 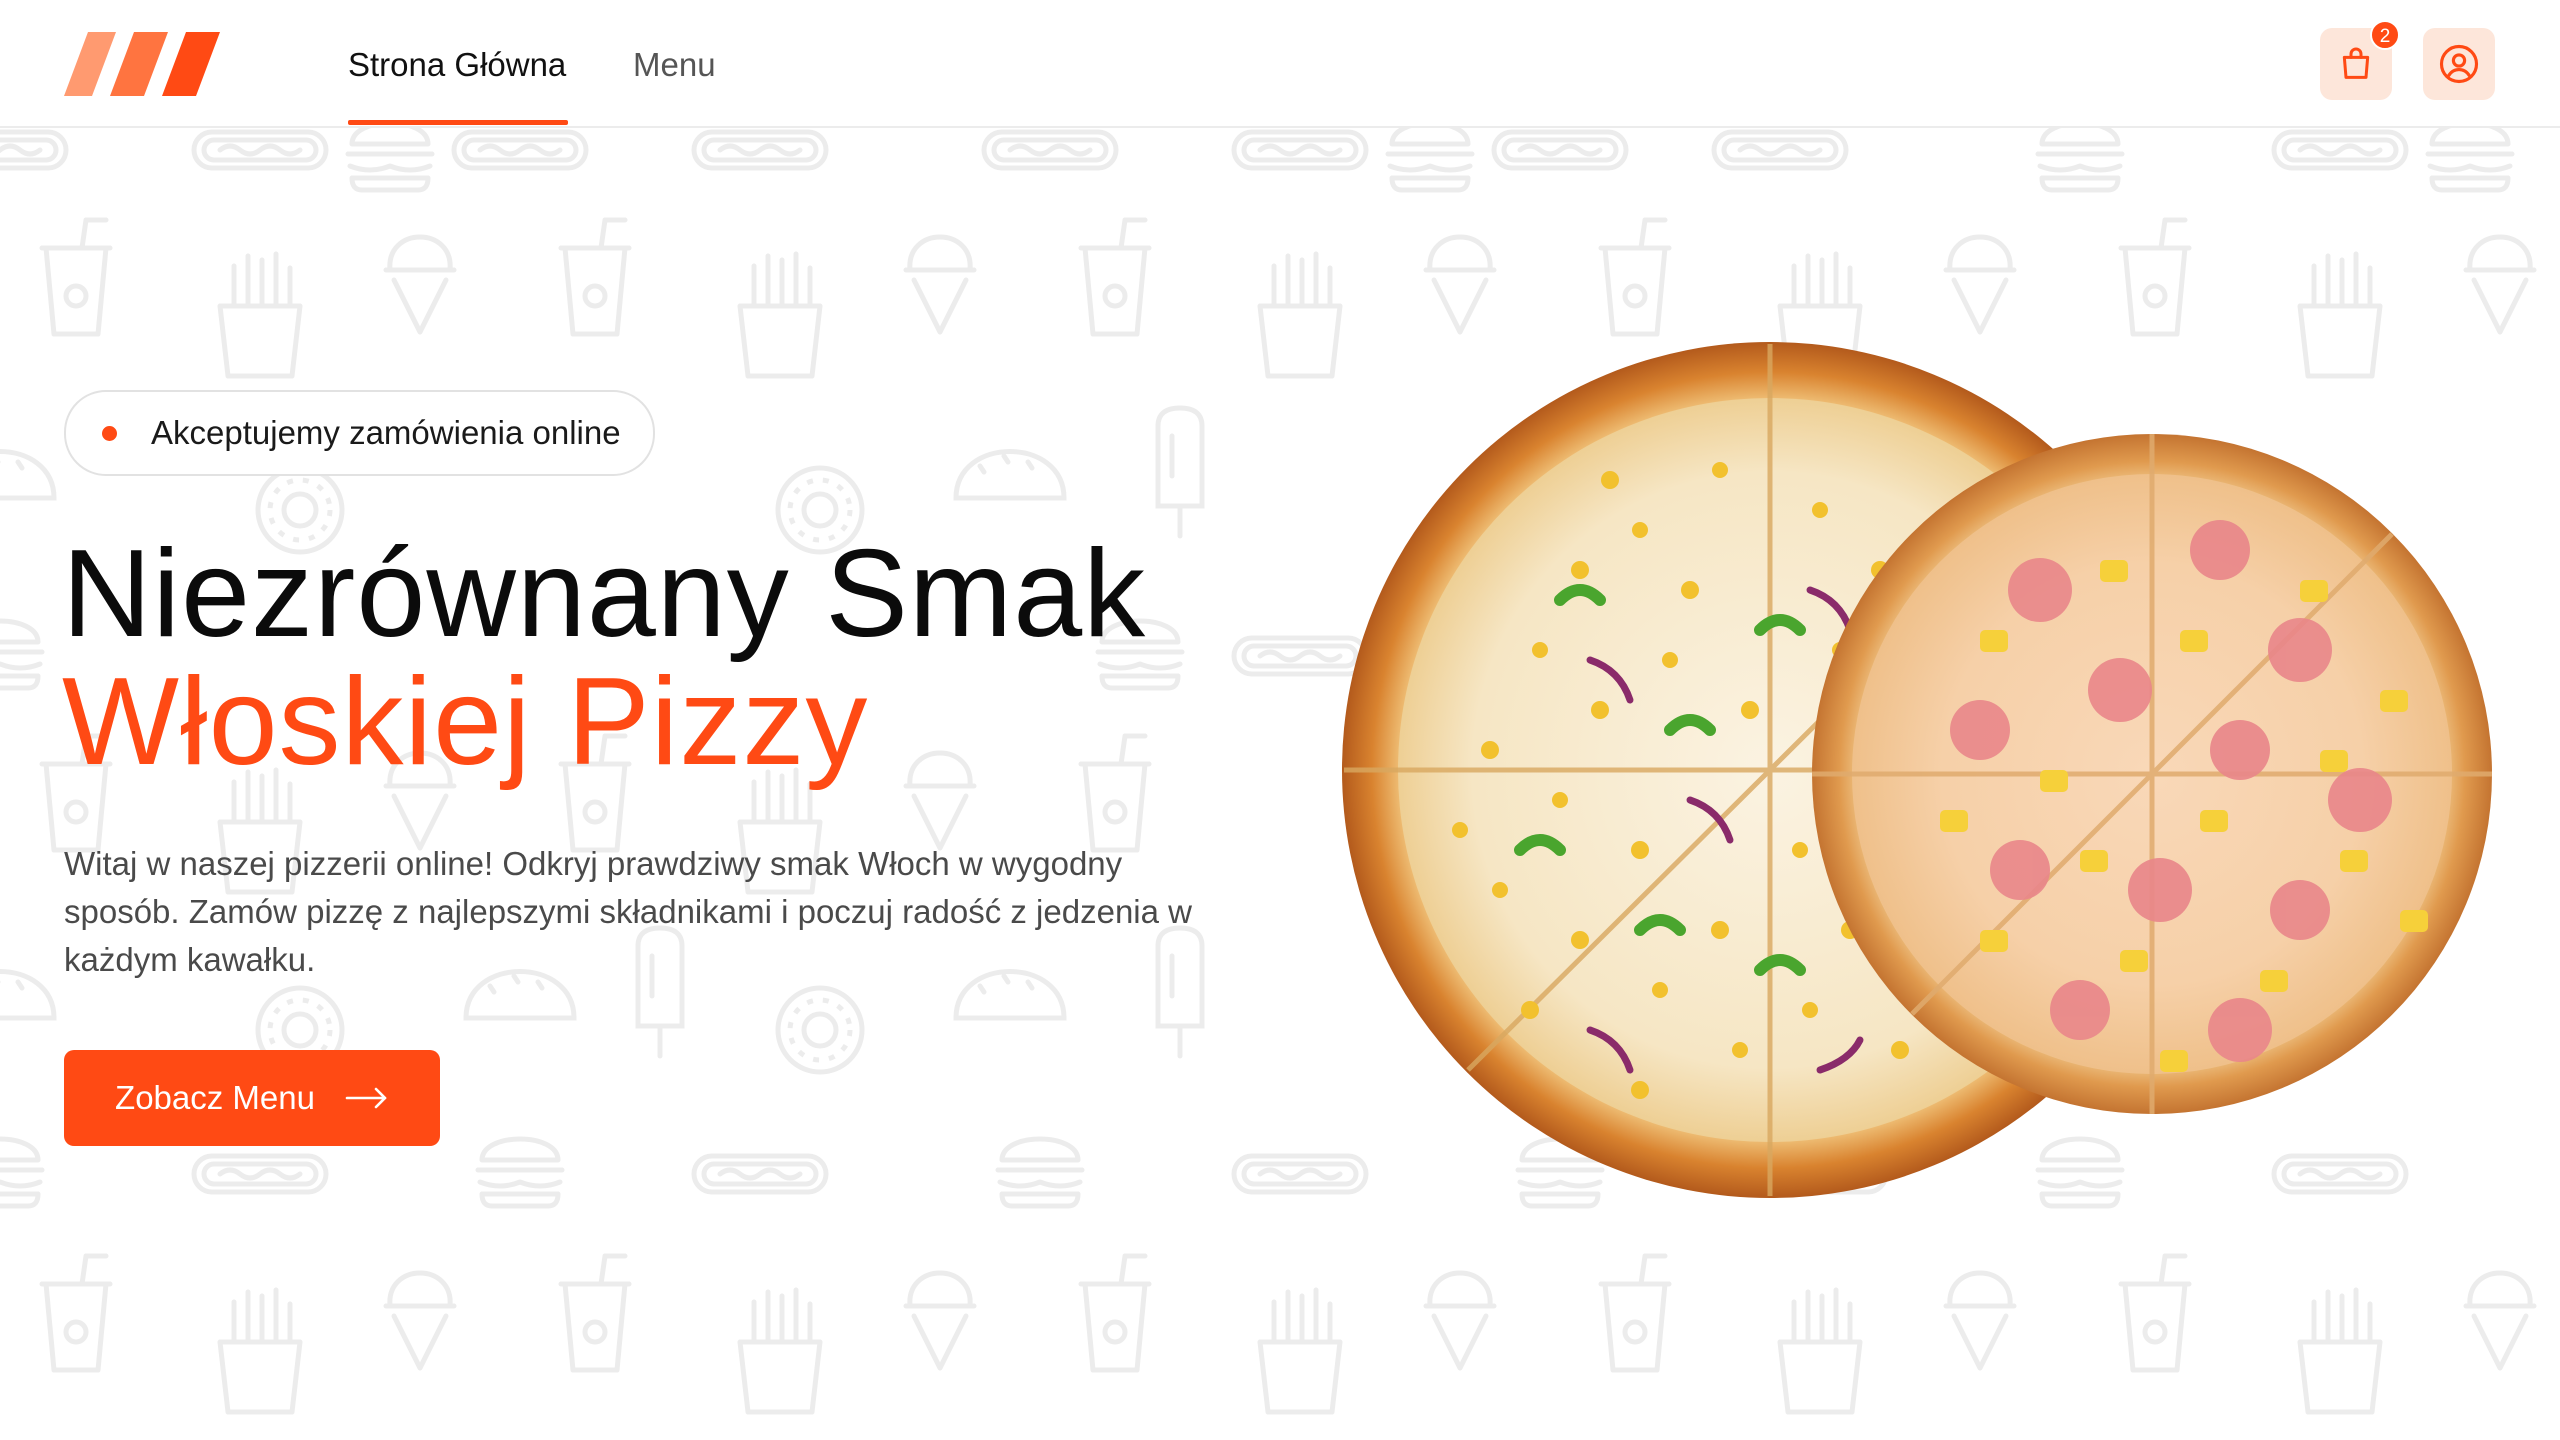 I want to click on nav-item-menu: Menu, so click(x=674, y=63).